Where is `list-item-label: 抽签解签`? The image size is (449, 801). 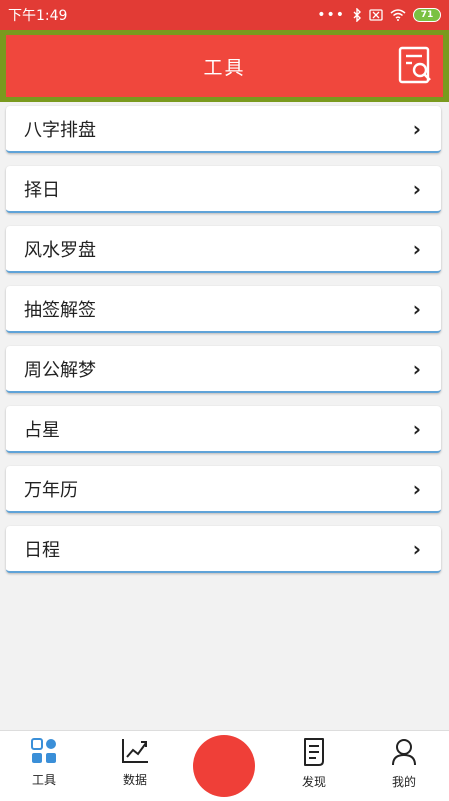
list-item-label: 抽签解签 is located at coordinates (60, 310).